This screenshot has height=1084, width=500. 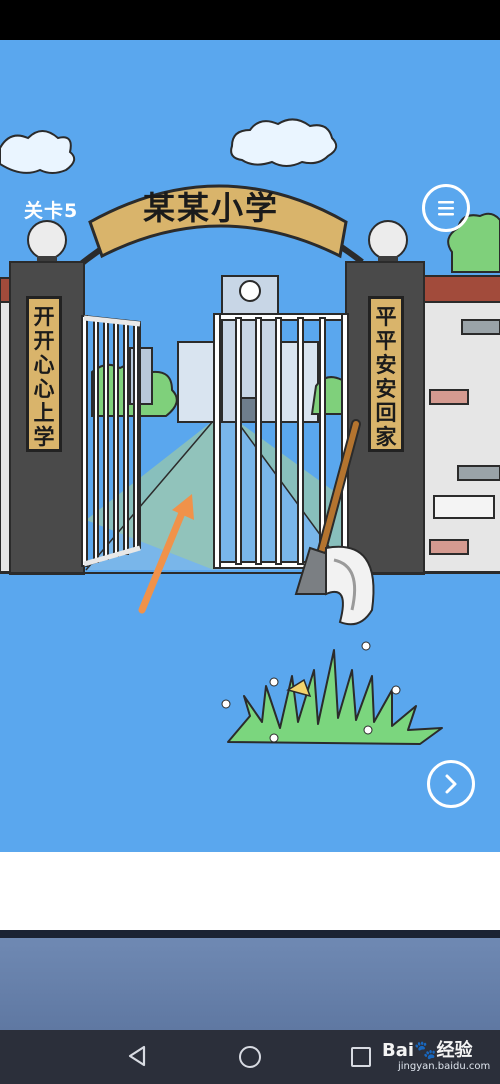 I want to click on menu-icon, so click(x=446, y=208).